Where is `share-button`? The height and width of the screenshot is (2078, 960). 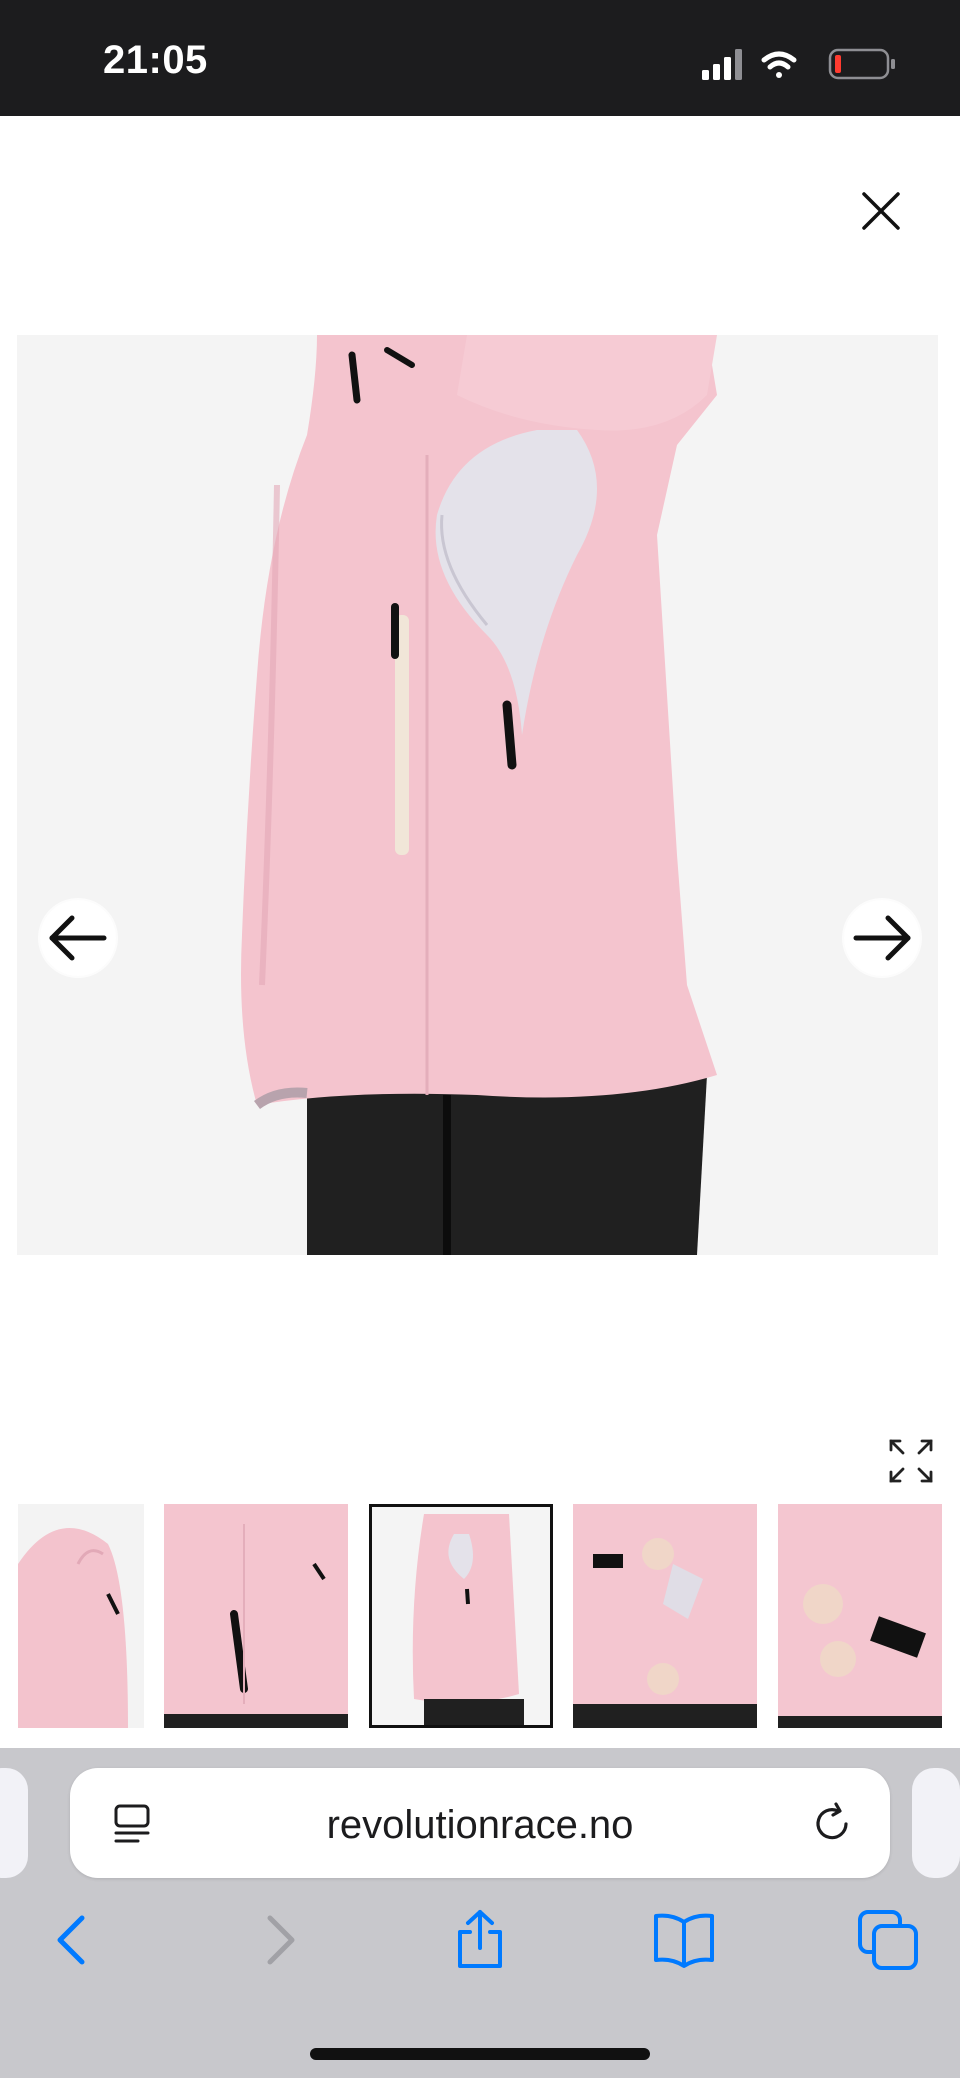 share-button is located at coordinates (480, 1940).